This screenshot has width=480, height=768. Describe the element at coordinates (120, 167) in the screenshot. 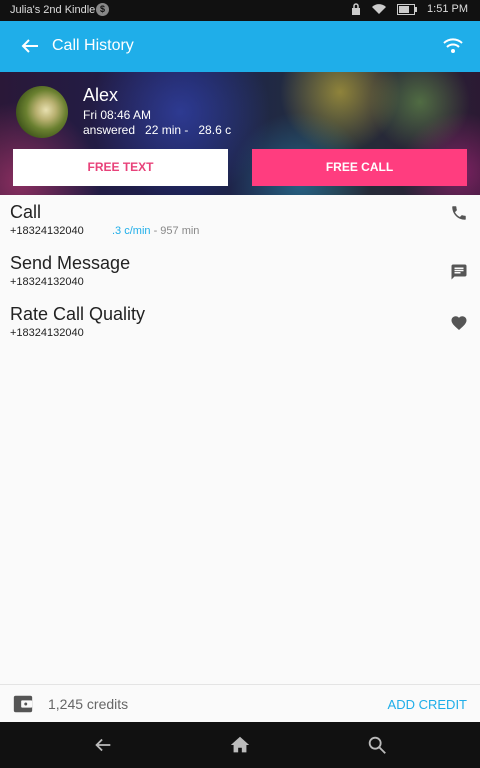

I see `free-text-button: FREE TEXT` at that location.